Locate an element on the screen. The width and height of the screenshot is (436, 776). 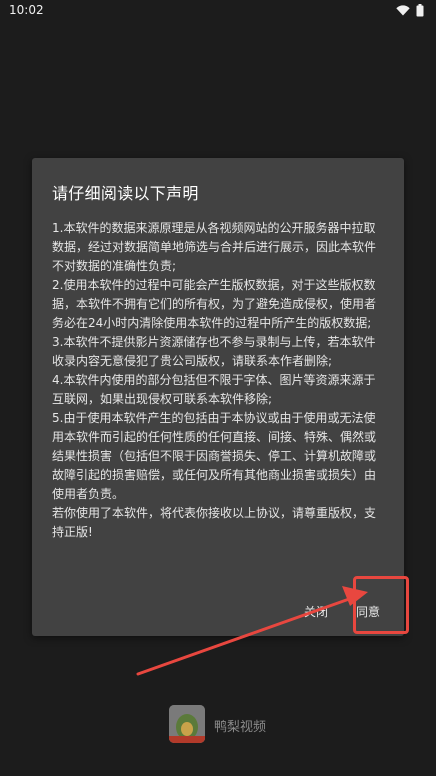
agree-button: 同意 is located at coordinates (368, 612).